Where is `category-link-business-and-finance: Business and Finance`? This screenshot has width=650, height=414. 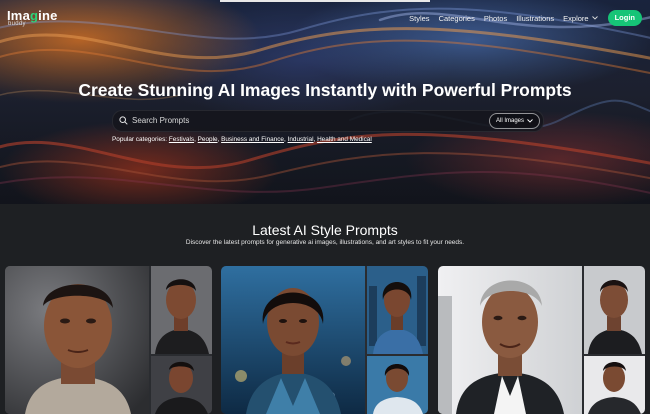
category-link-business-and-finance: Business and Finance is located at coordinates (252, 139).